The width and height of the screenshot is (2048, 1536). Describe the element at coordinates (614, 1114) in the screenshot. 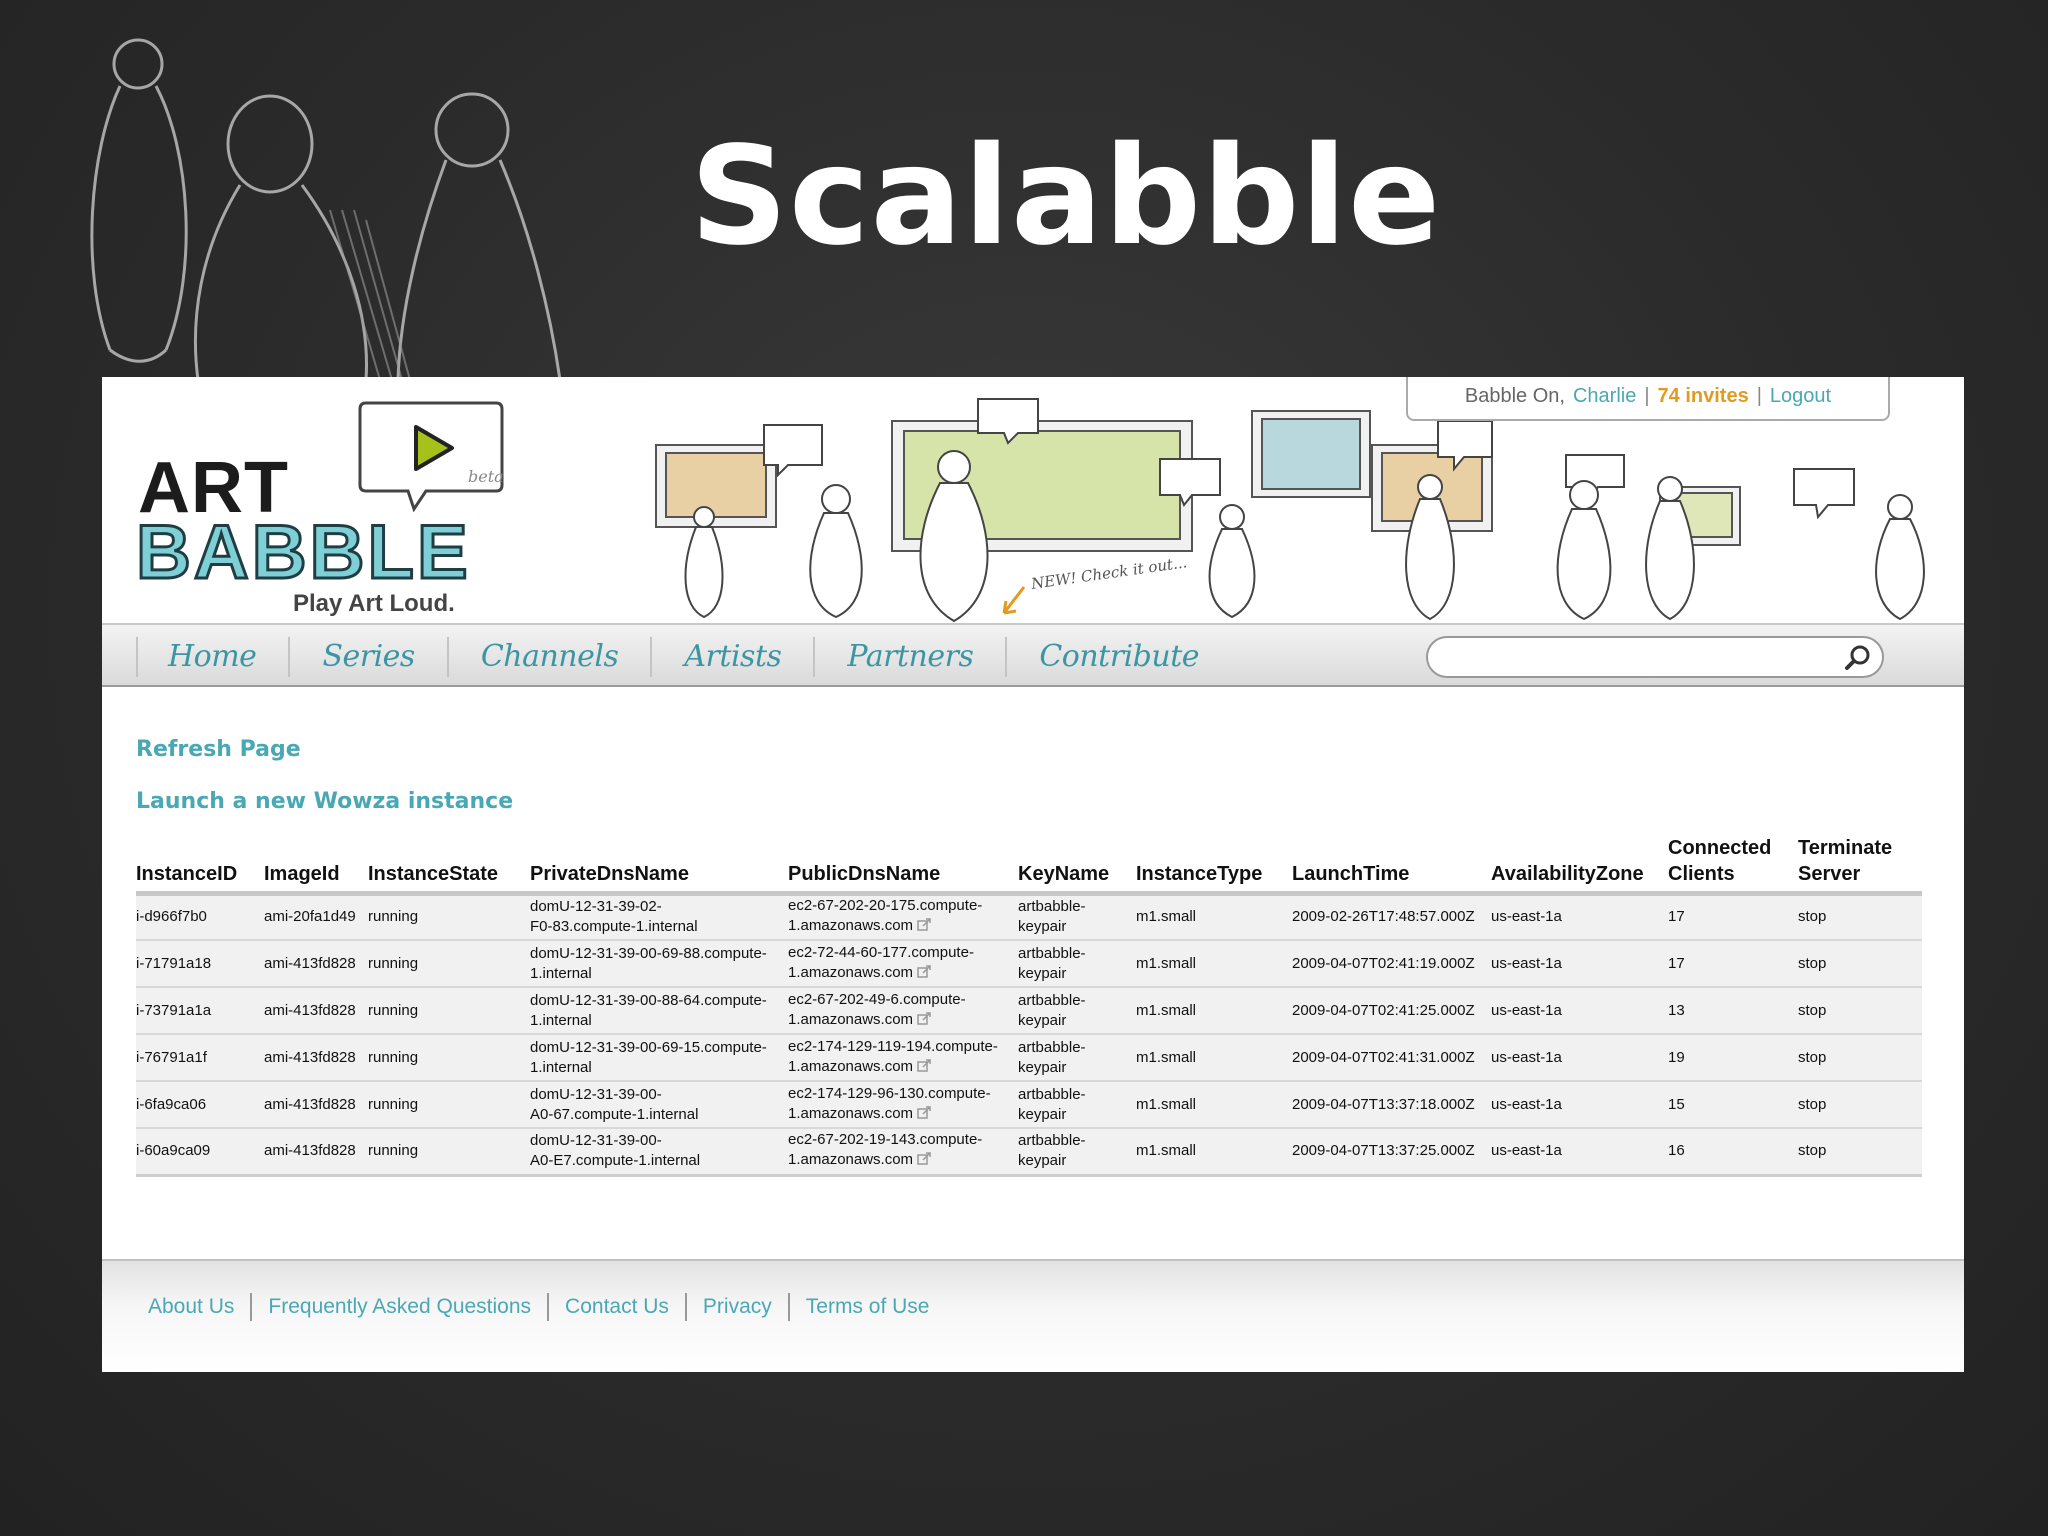

I see `text-line: A0-67.compute-1.internal` at that location.